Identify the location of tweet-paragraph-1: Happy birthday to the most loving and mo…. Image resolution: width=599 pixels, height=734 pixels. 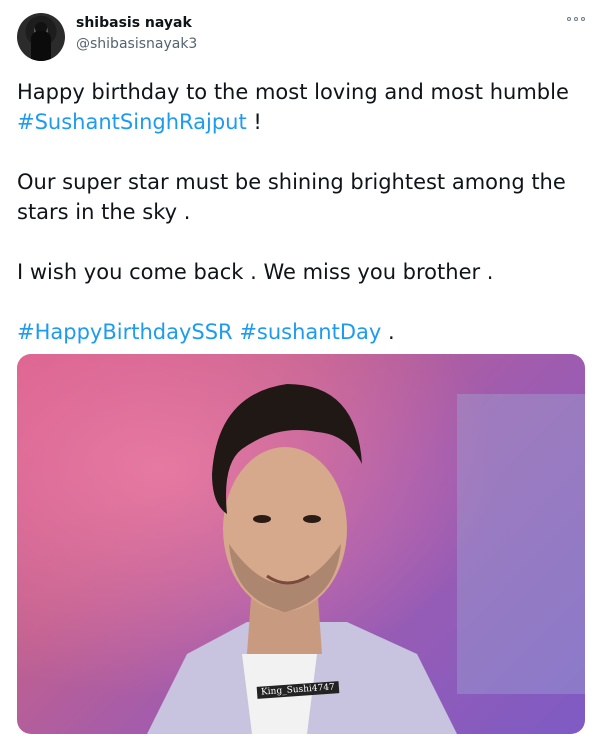
(302, 107).